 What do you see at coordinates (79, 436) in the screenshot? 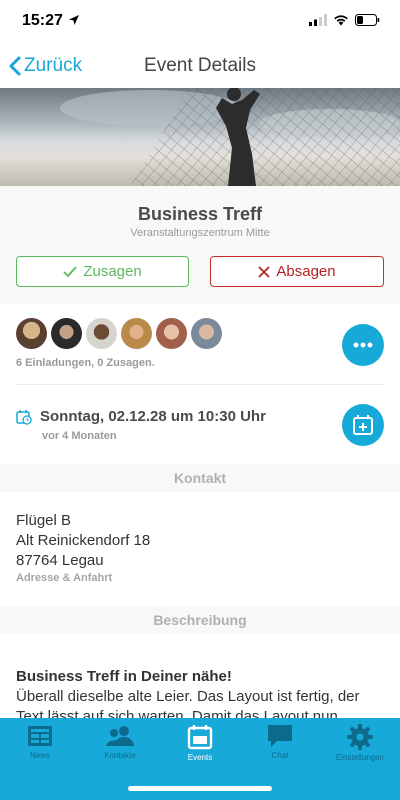
I see `event-date-relative: vor 4 Monaten` at bounding box center [79, 436].